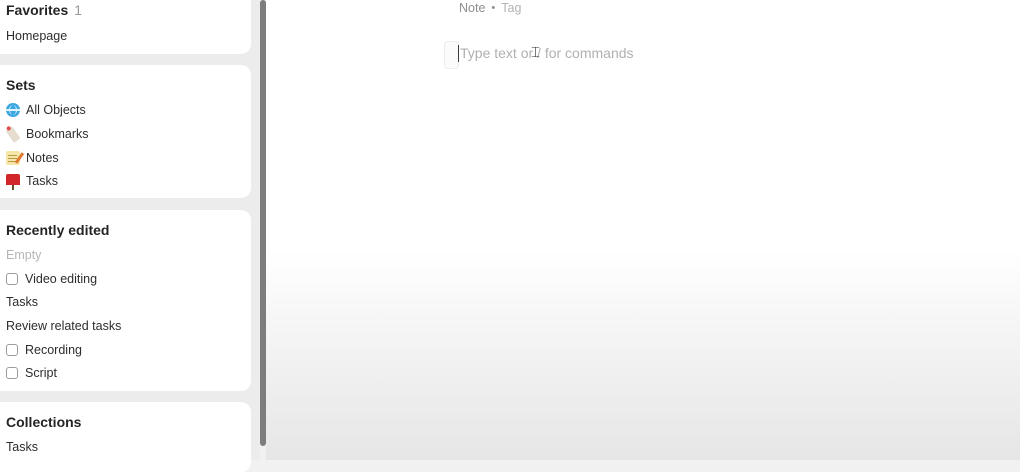 The image size is (1020, 472). Describe the element at coordinates (41, 373) in the screenshot. I see `recent-item-label: Script` at that location.